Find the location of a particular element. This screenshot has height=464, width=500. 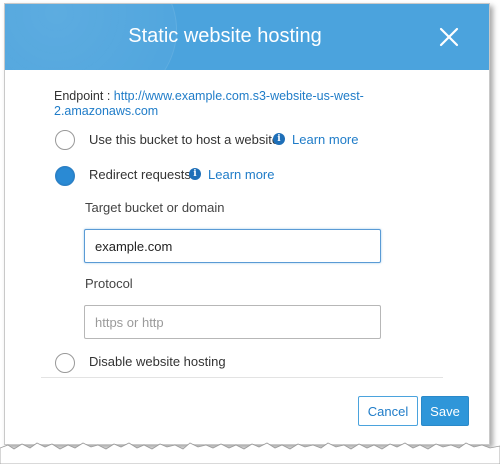

protocol-input is located at coordinates (232, 322).